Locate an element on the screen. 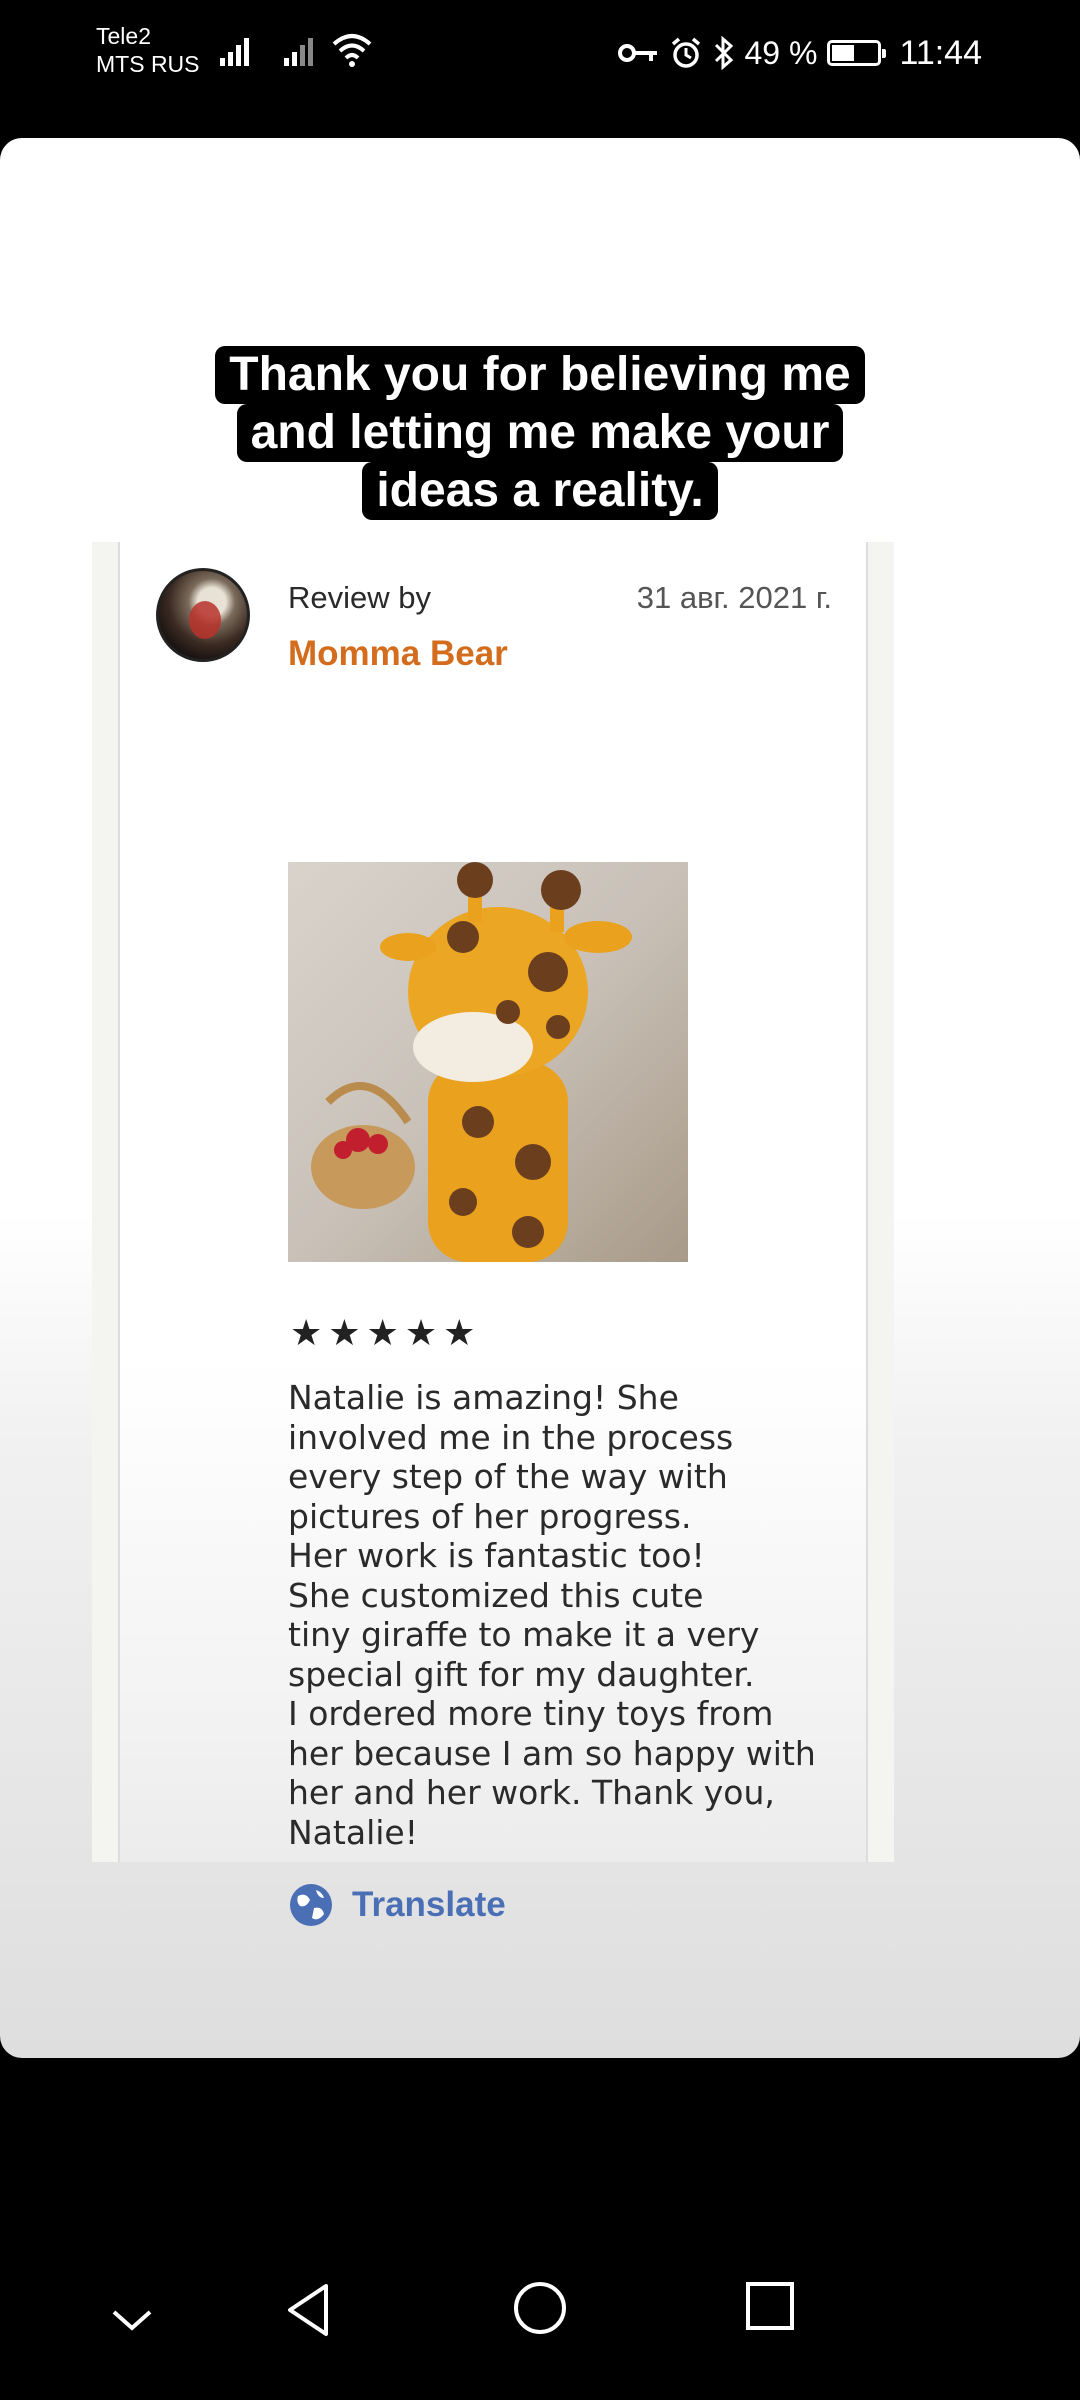  avatar is located at coordinates (203, 615).